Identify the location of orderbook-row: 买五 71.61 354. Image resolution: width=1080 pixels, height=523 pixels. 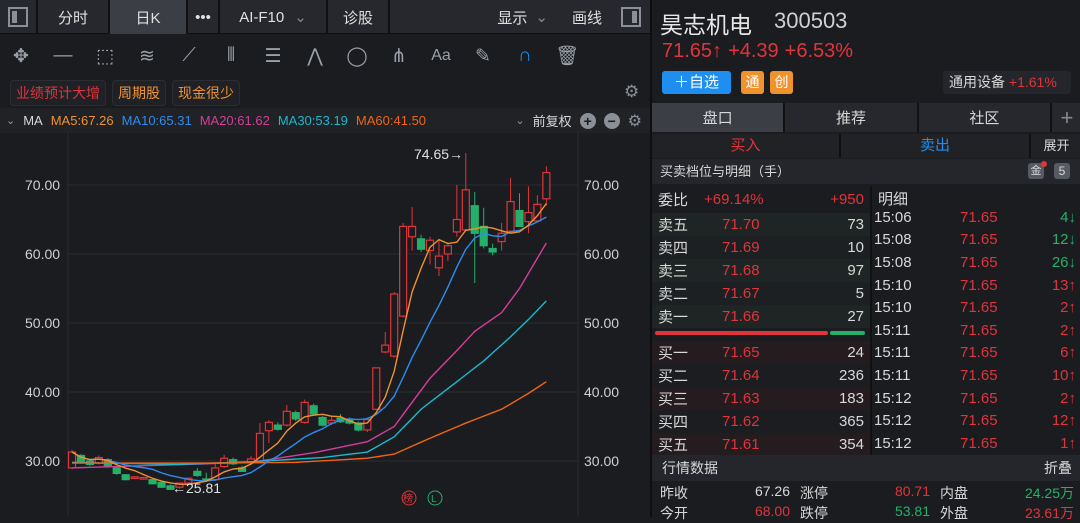
(761, 444).